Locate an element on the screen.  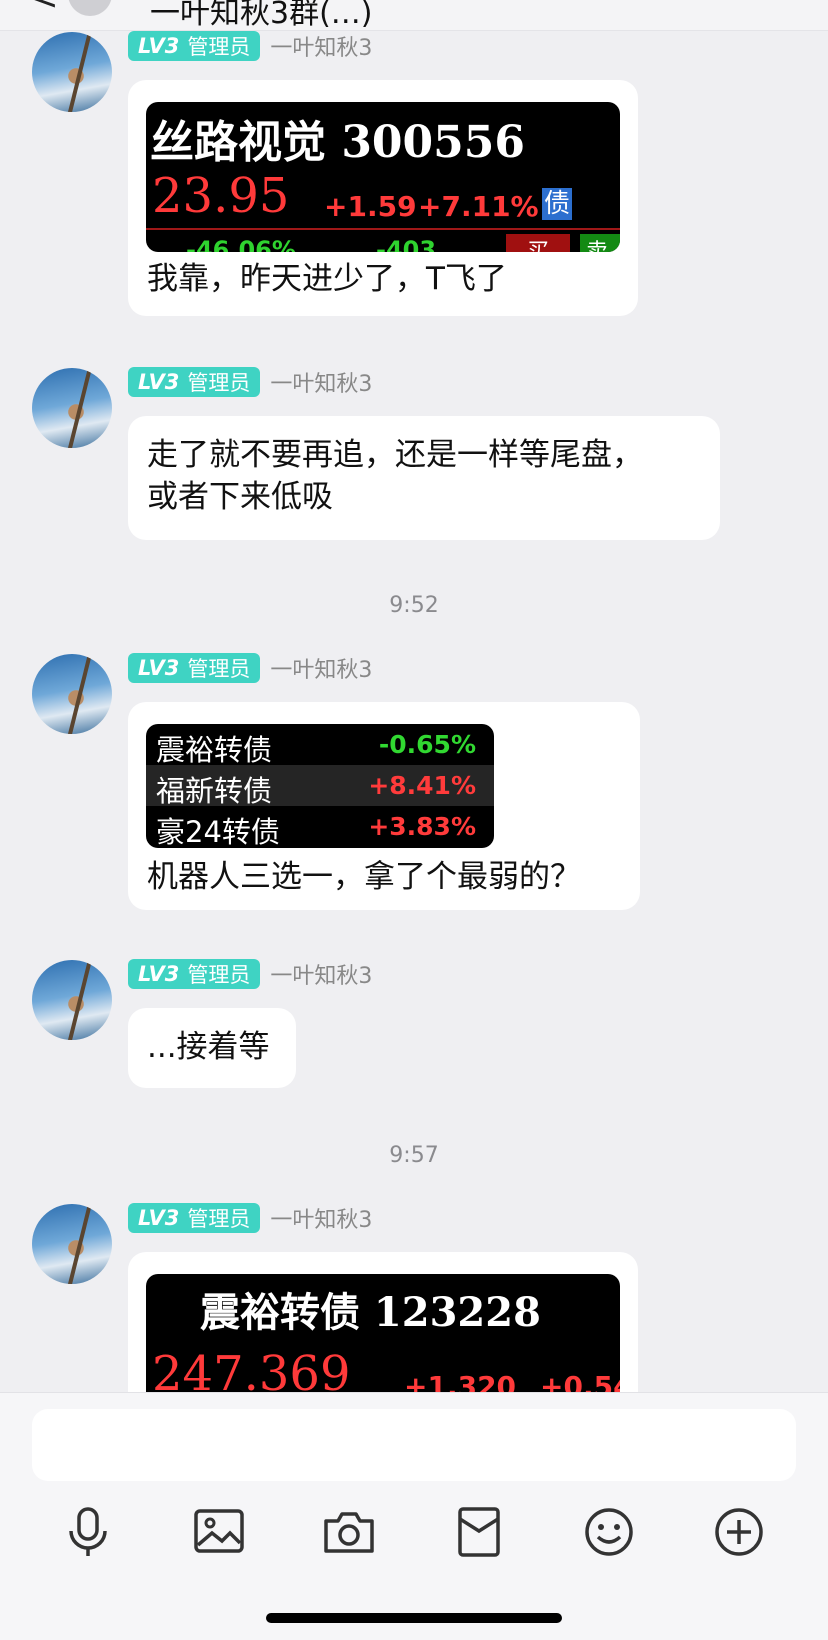
plus-icon is located at coordinates (739, 1532).